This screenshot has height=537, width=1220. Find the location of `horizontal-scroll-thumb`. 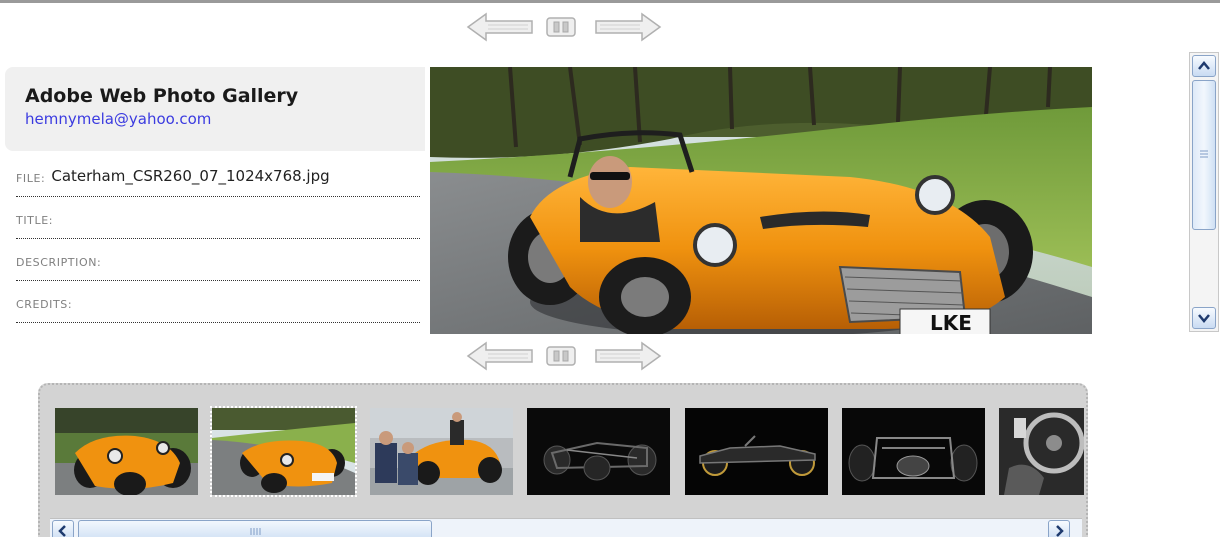

horizontal-scroll-thumb is located at coordinates (255, 528).